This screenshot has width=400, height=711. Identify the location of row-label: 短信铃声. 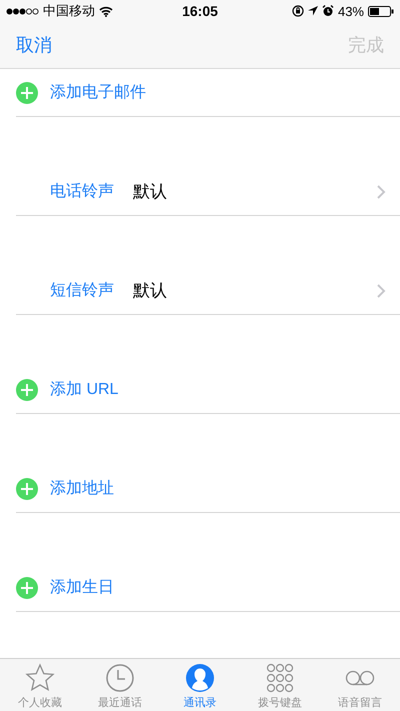
(82, 290).